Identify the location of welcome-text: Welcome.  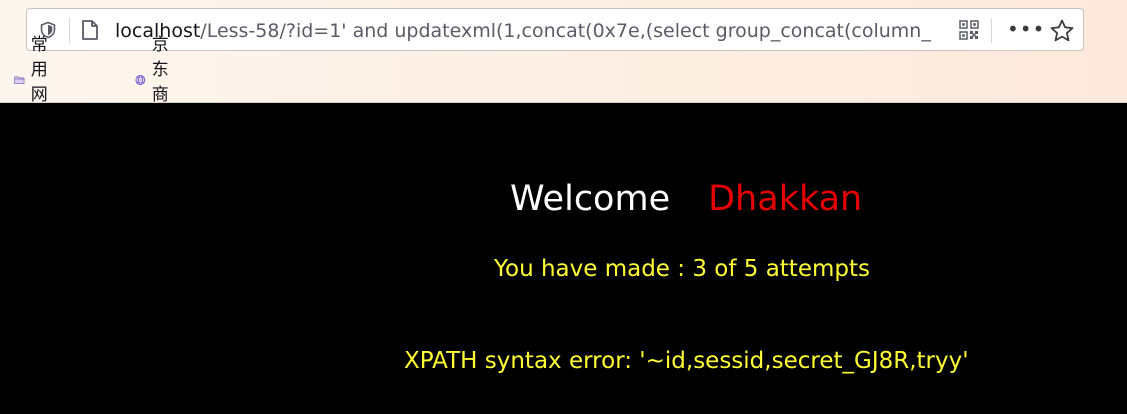
(590, 199).